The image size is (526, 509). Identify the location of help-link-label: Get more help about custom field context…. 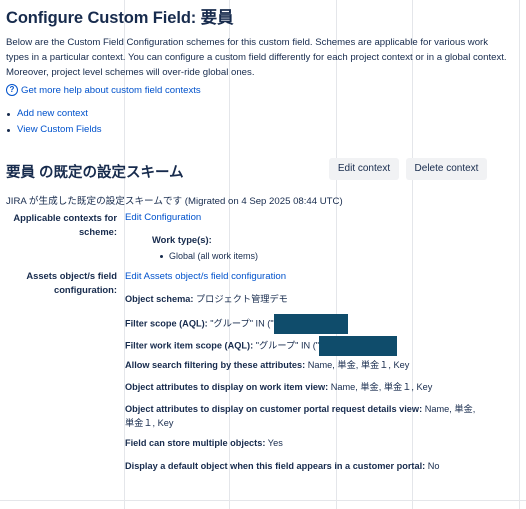
(111, 90).